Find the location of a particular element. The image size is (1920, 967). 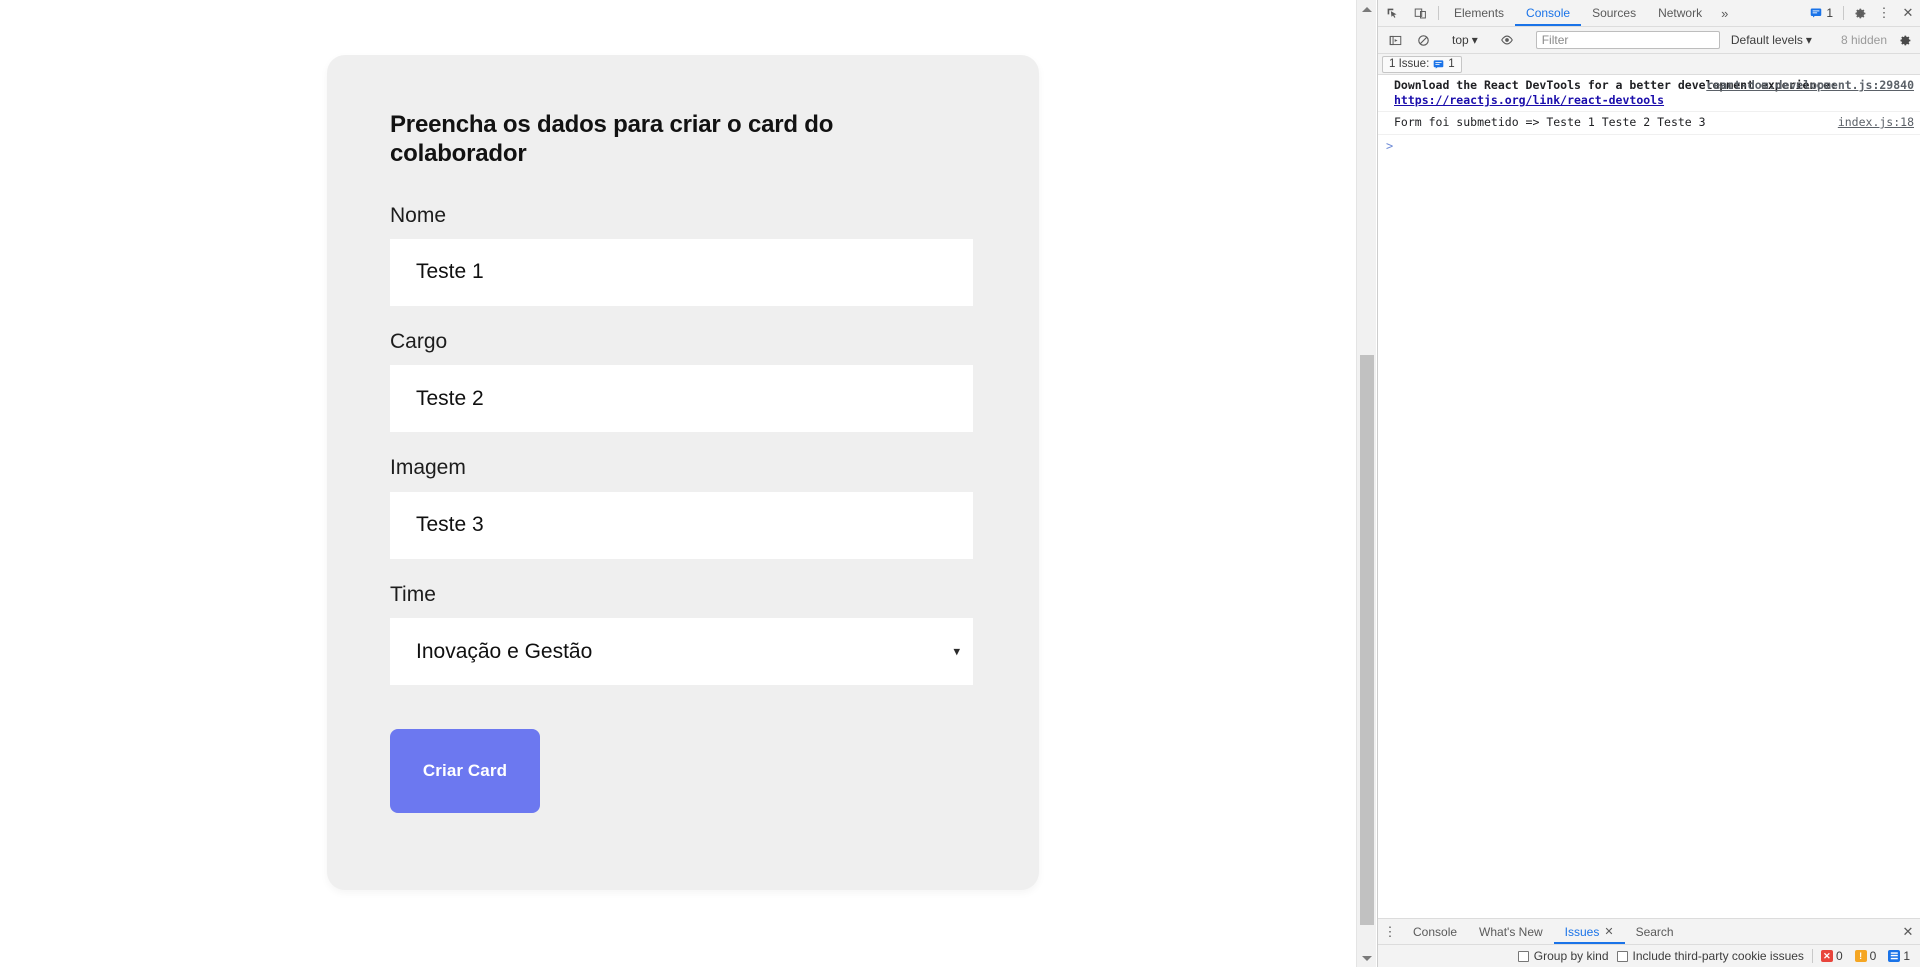

field-cargo: Cargo is located at coordinates (683, 380).